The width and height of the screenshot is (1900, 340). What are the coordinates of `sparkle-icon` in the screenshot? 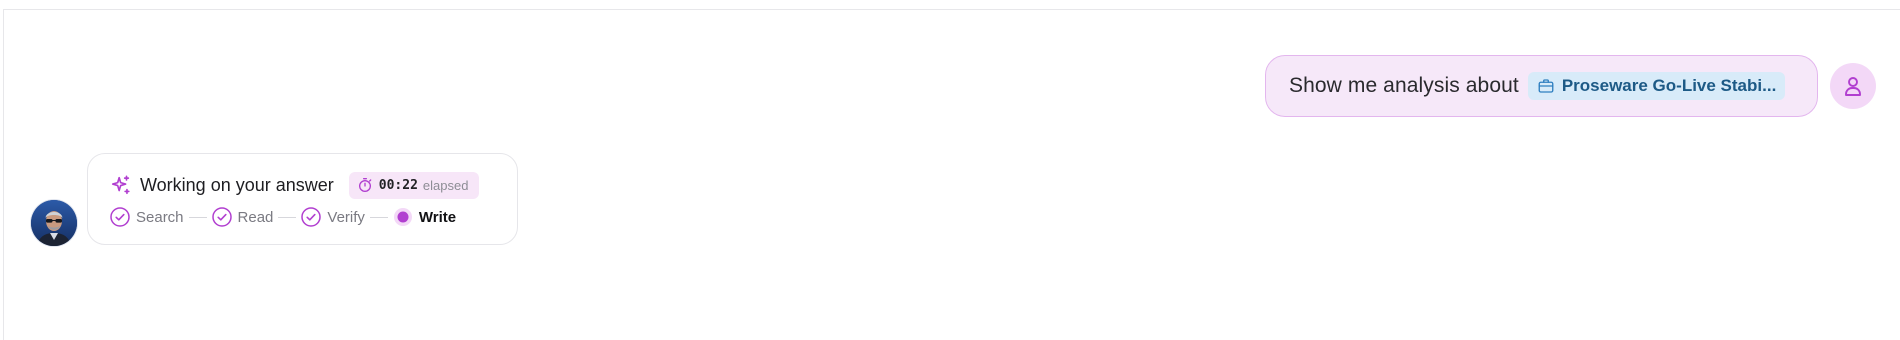 It's located at (120, 185).